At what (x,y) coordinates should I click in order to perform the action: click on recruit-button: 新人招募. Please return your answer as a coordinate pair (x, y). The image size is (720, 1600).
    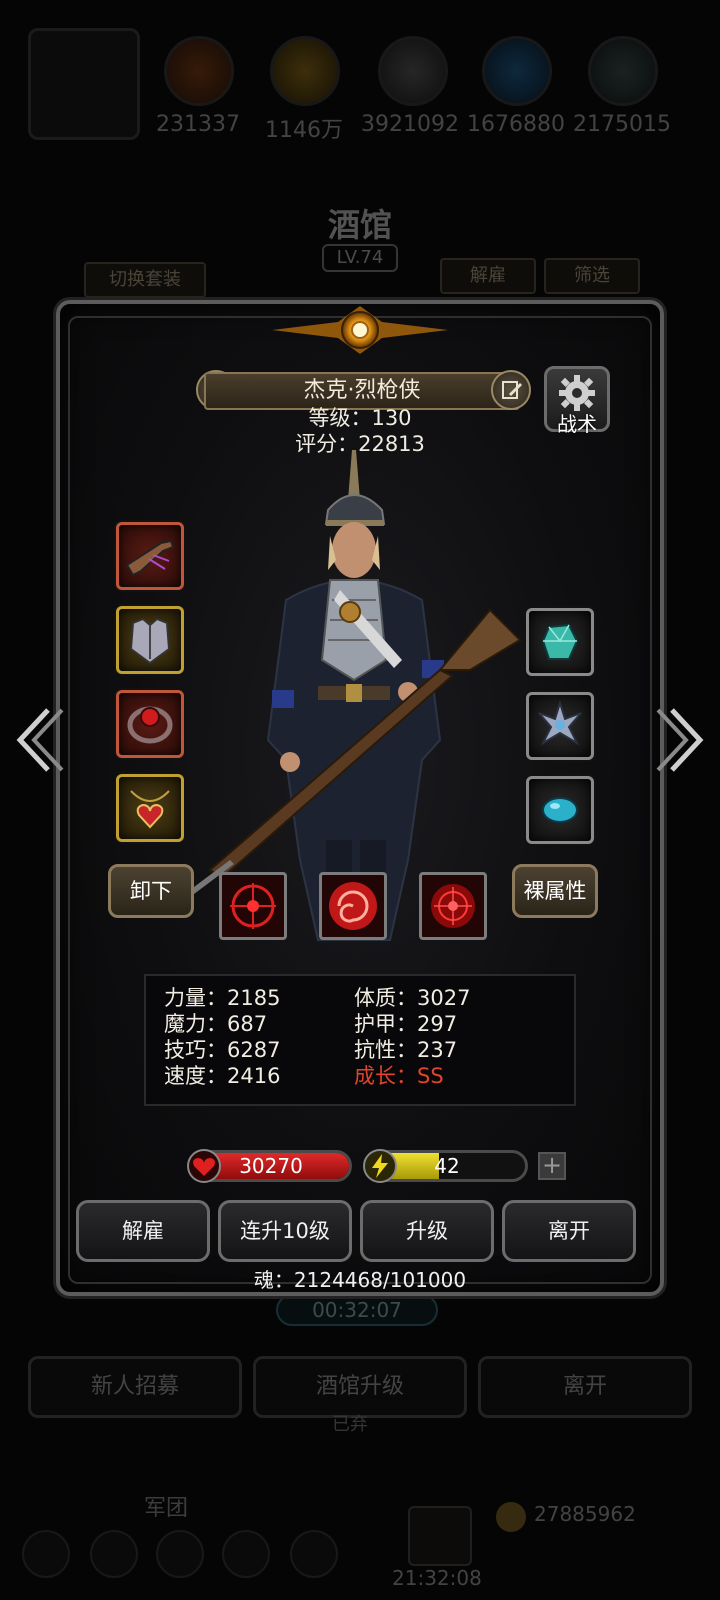
    Looking at the image, I should click on (135, 1387).